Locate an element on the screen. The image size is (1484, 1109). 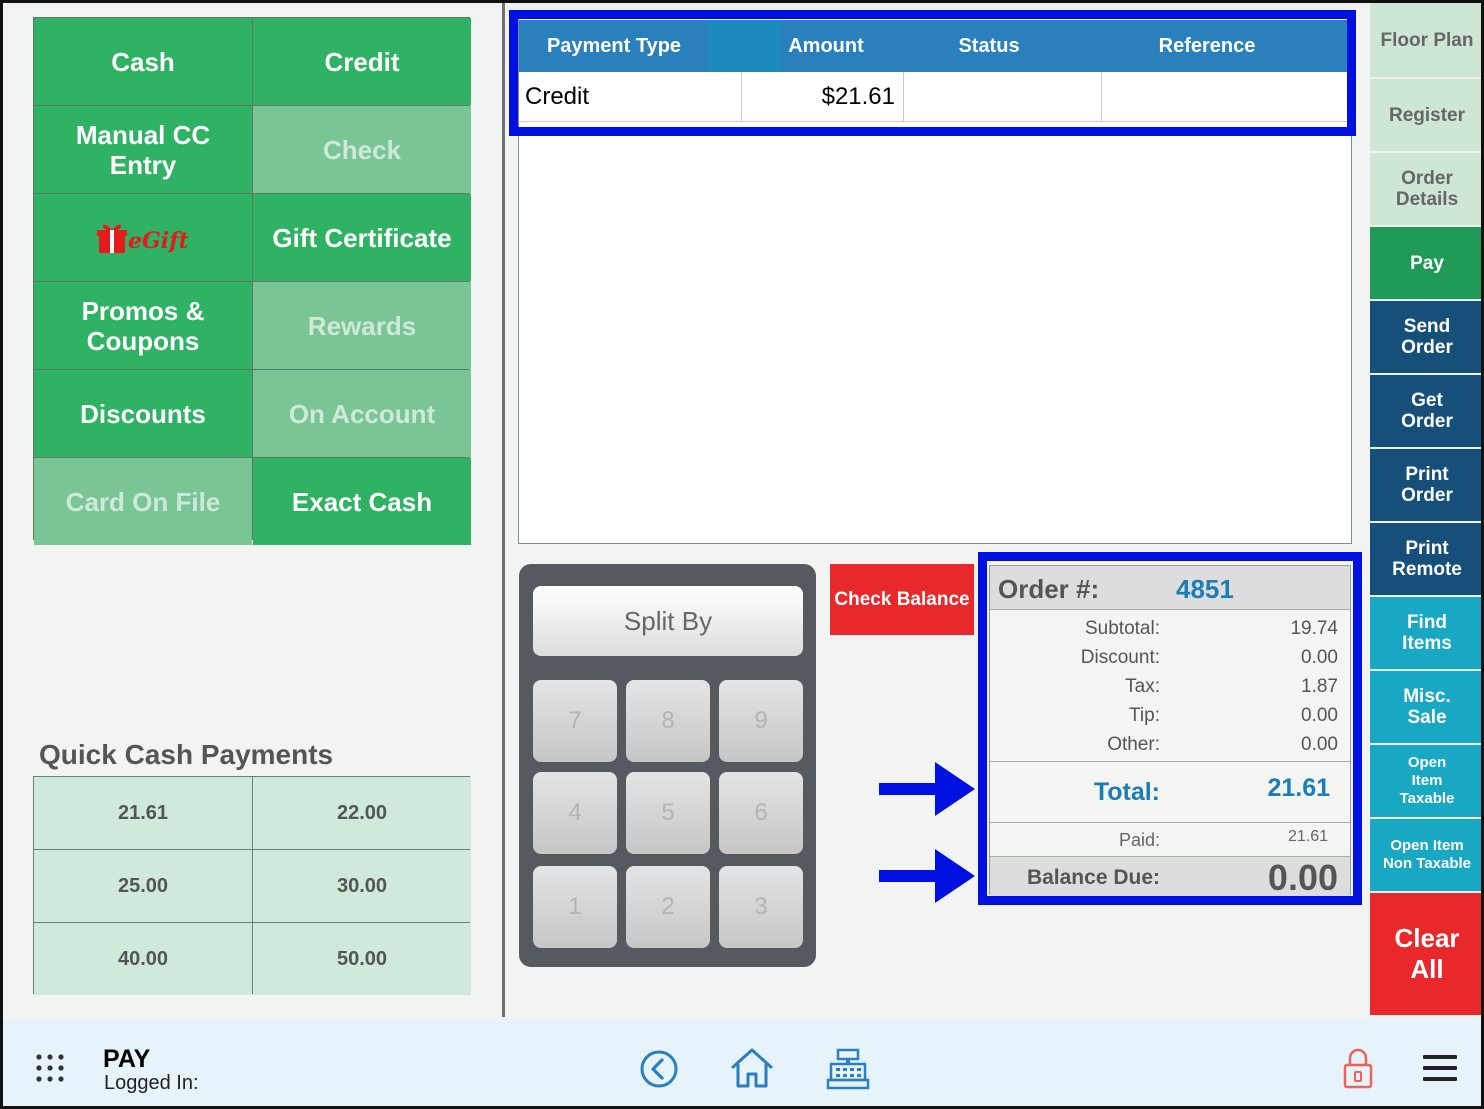
sidebar-item-find-items: Find Items is located at coordinates (1425, 634).